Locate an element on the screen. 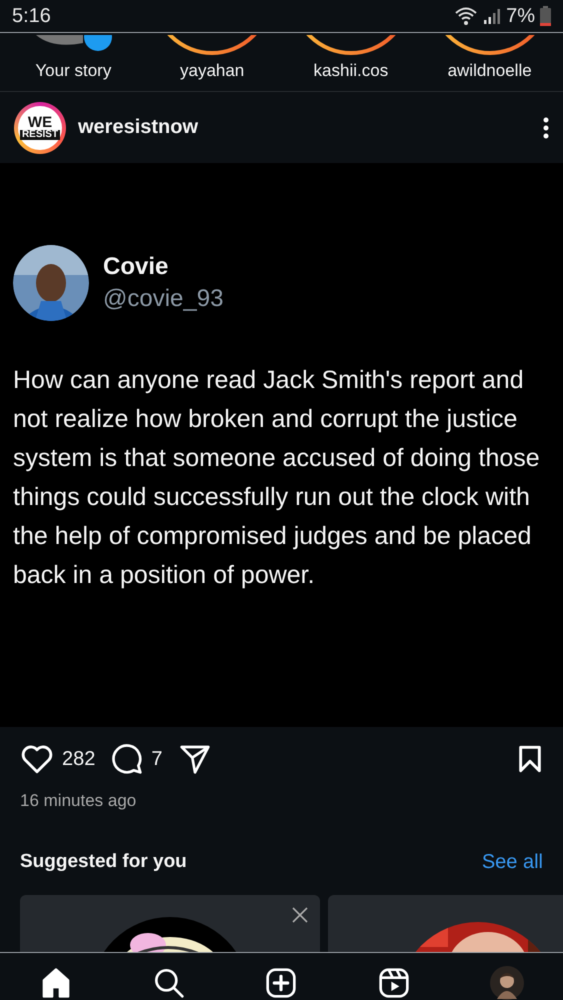  close-icon is located at coordinates (300, 915).